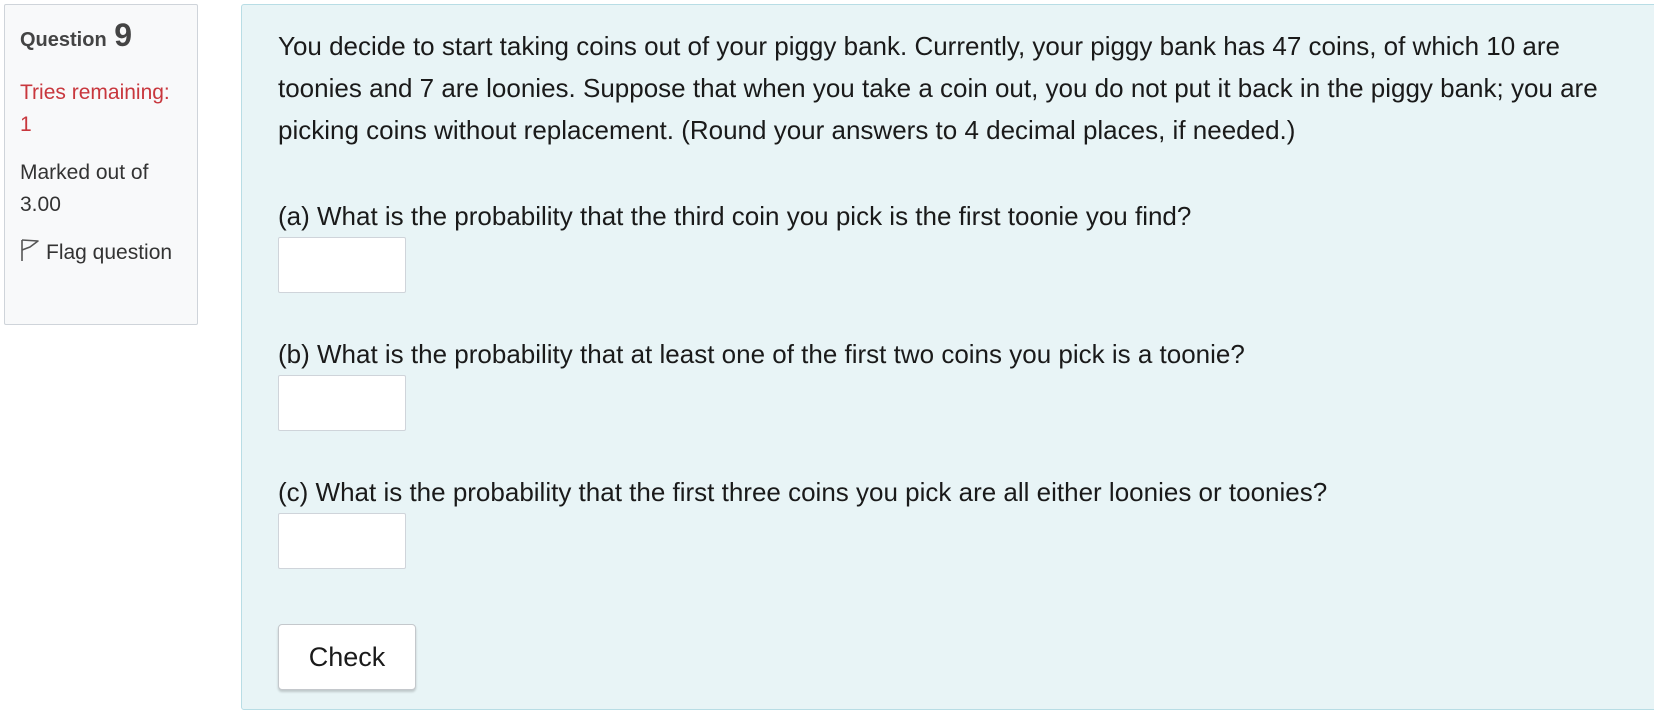  I want to click on question-number: 9, so click(123, 35).